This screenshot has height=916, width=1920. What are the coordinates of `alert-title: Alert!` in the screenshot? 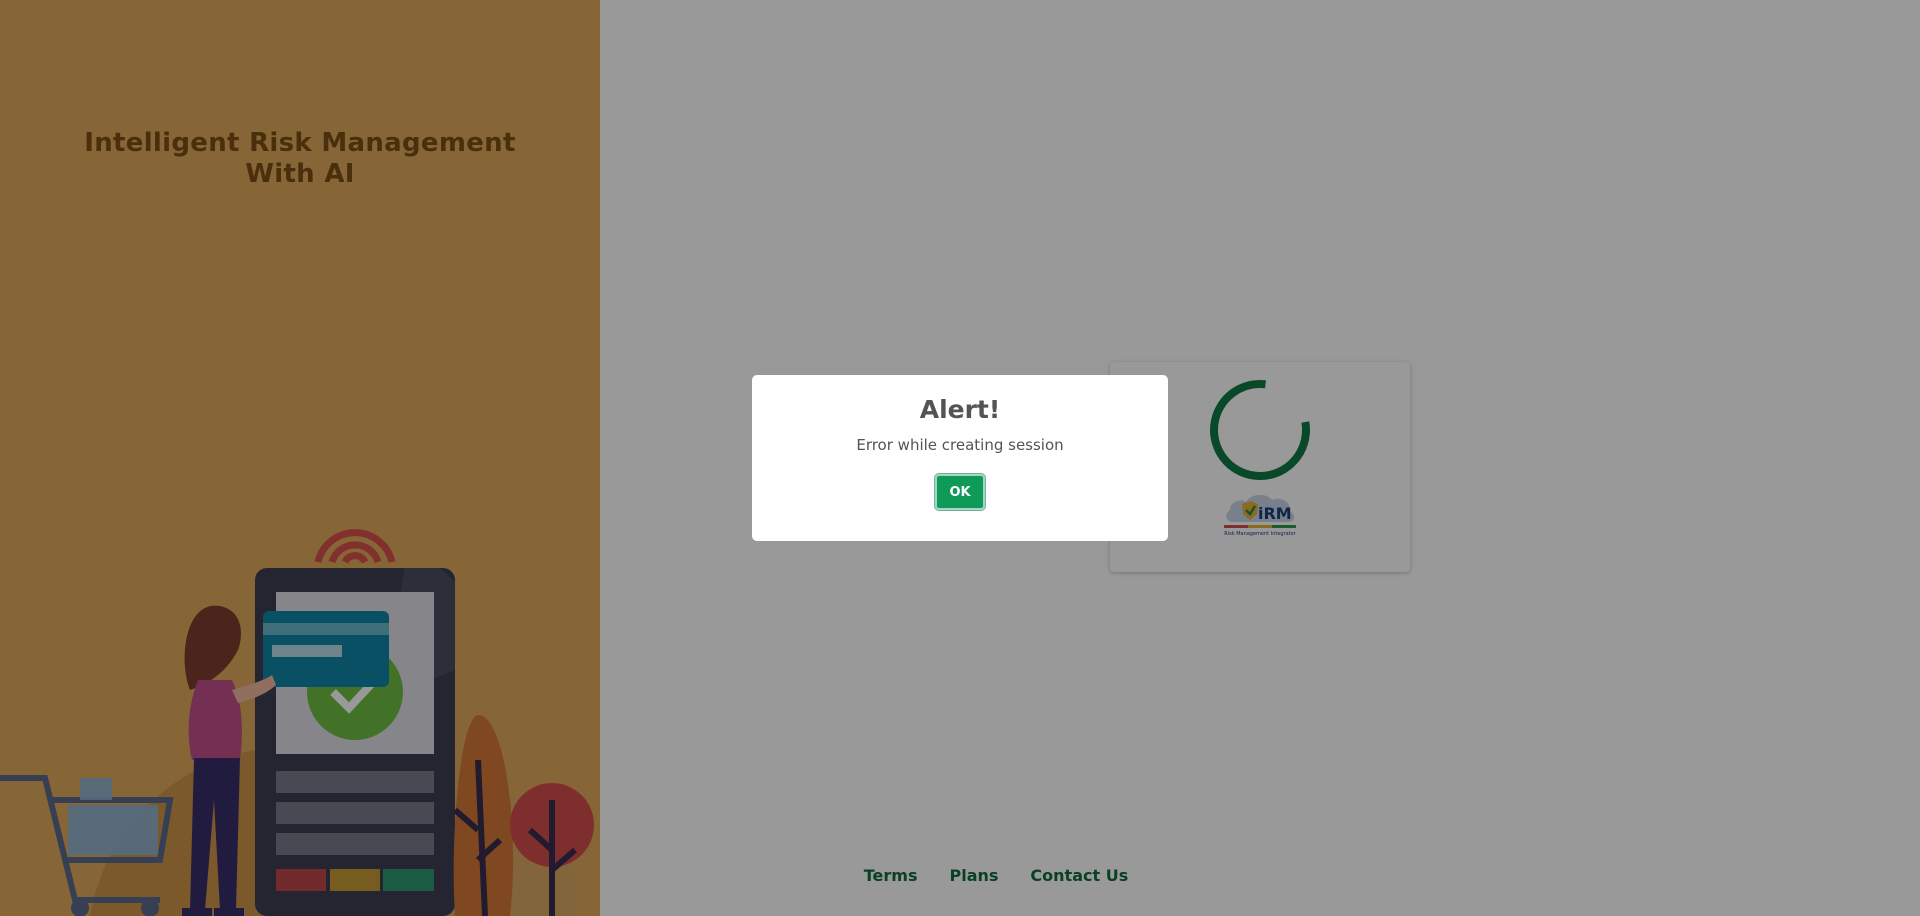 It's located at (960, 409).